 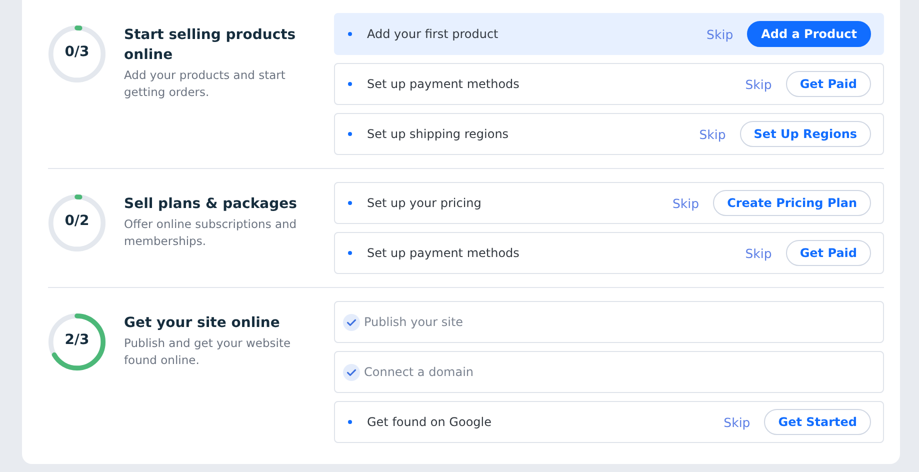 I want to click on task-label: Set up your pricing, so click(x=424, y=203).